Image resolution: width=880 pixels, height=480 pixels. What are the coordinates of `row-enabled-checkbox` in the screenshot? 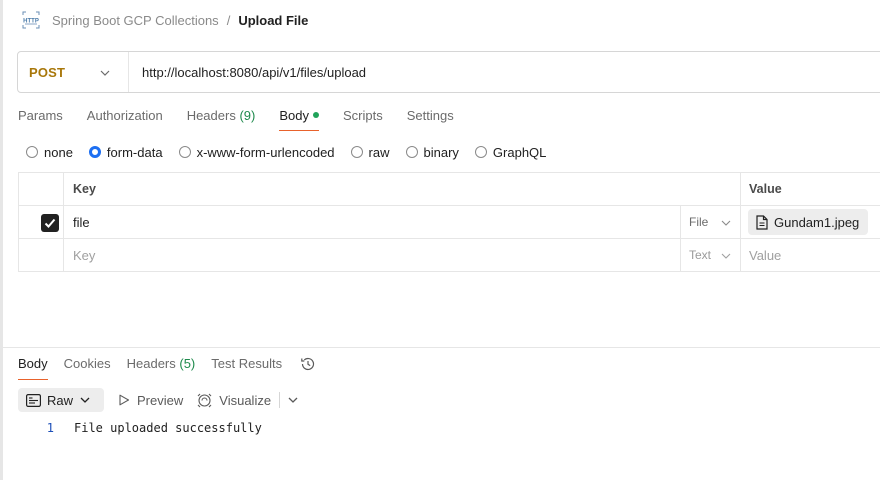 It's located at (50, 223).